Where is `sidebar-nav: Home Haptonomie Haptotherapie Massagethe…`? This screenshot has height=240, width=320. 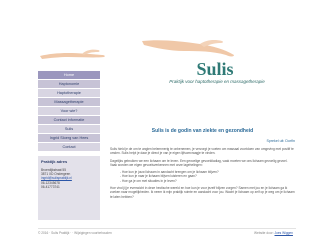 sidebar-nav: Home Haptonomie Haptotherapie Massagethe… is located at coordinates (69, 145).